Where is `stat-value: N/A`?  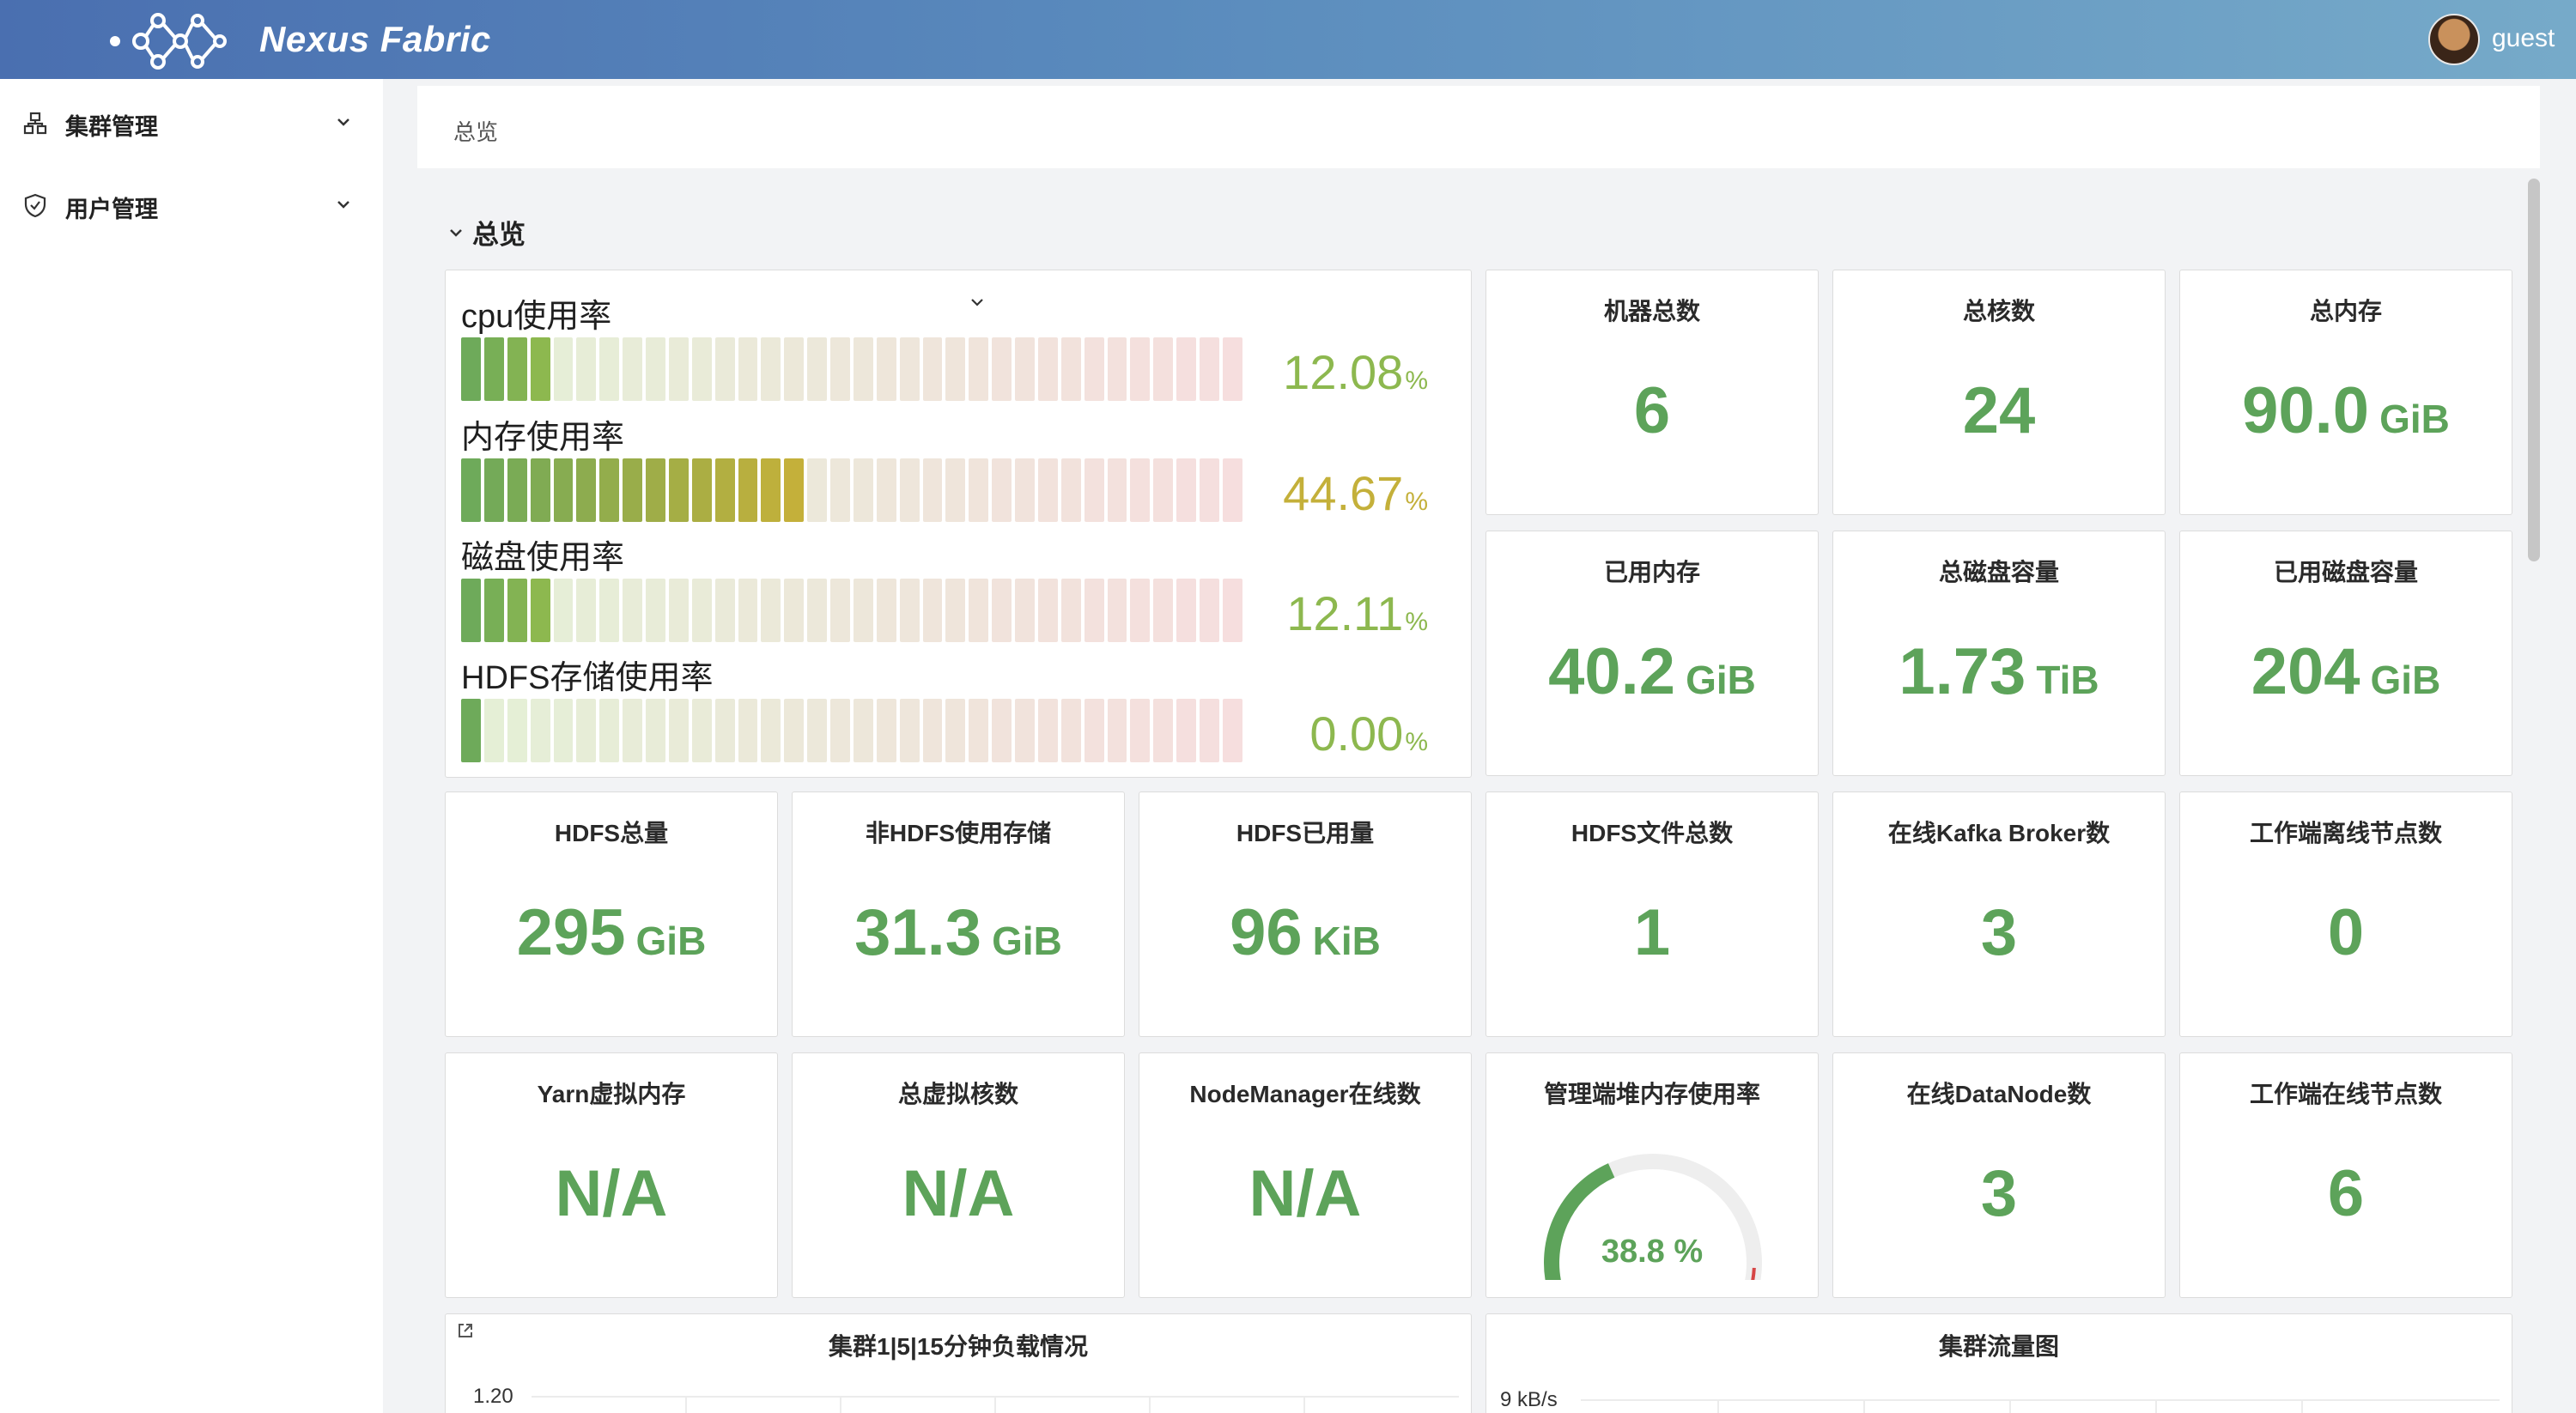
stat-value: N/A is located at coordinates (1305, 1193).